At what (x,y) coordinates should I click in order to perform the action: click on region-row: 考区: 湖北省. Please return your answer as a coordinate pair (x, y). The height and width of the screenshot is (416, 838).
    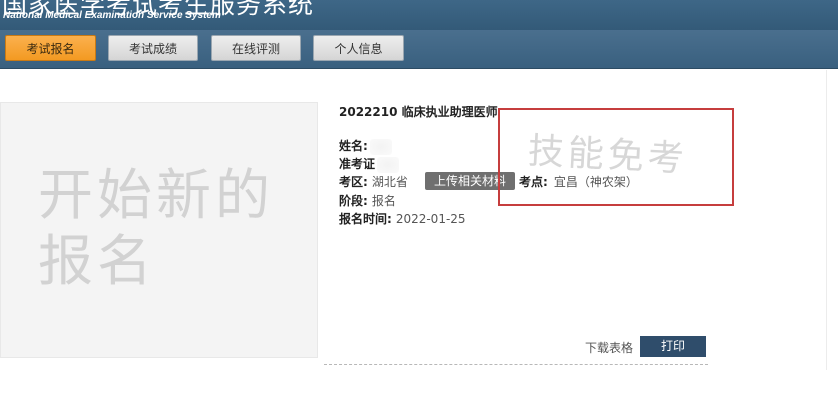
    Looking at the image, I should click on (373, 181).